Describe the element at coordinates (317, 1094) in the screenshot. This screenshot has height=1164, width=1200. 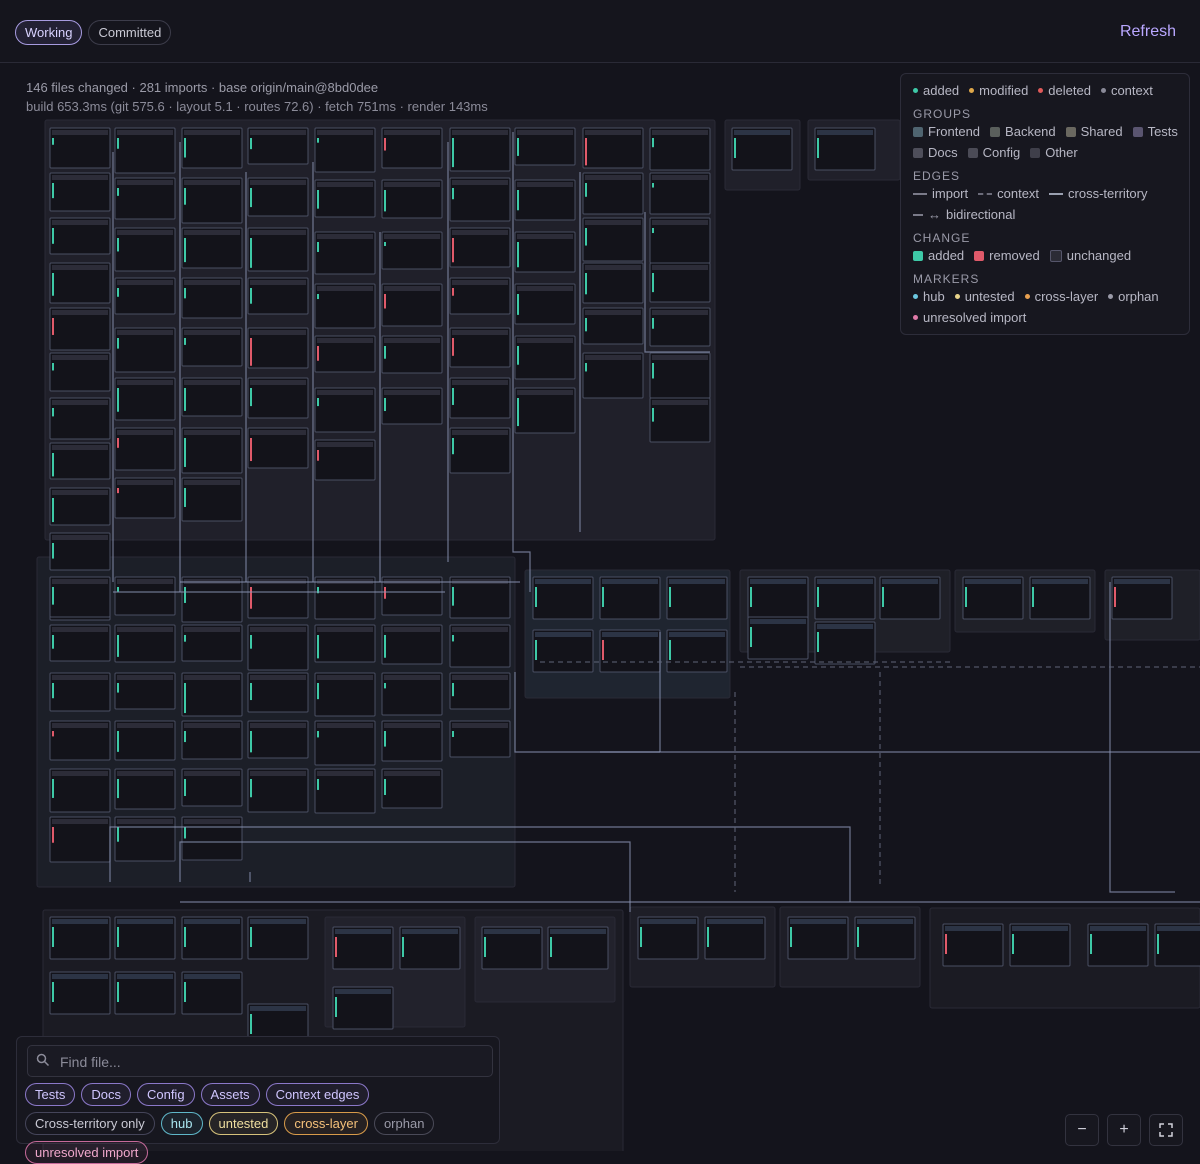
I see `filter-context-edges: Context edges` at that location.